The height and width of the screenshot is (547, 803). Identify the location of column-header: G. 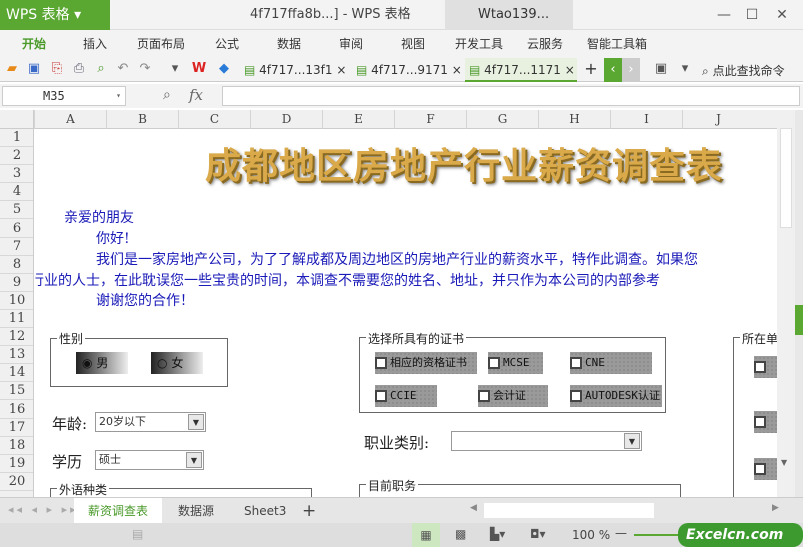
(502, 119).